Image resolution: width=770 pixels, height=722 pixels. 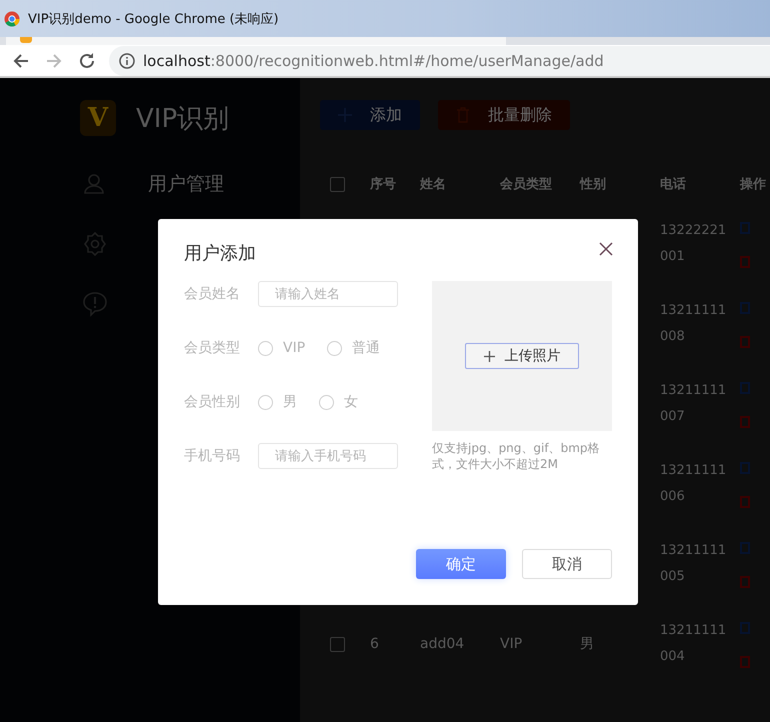 I want to click on table-cell-text: 13211111 006, so click(x=694, y=484).